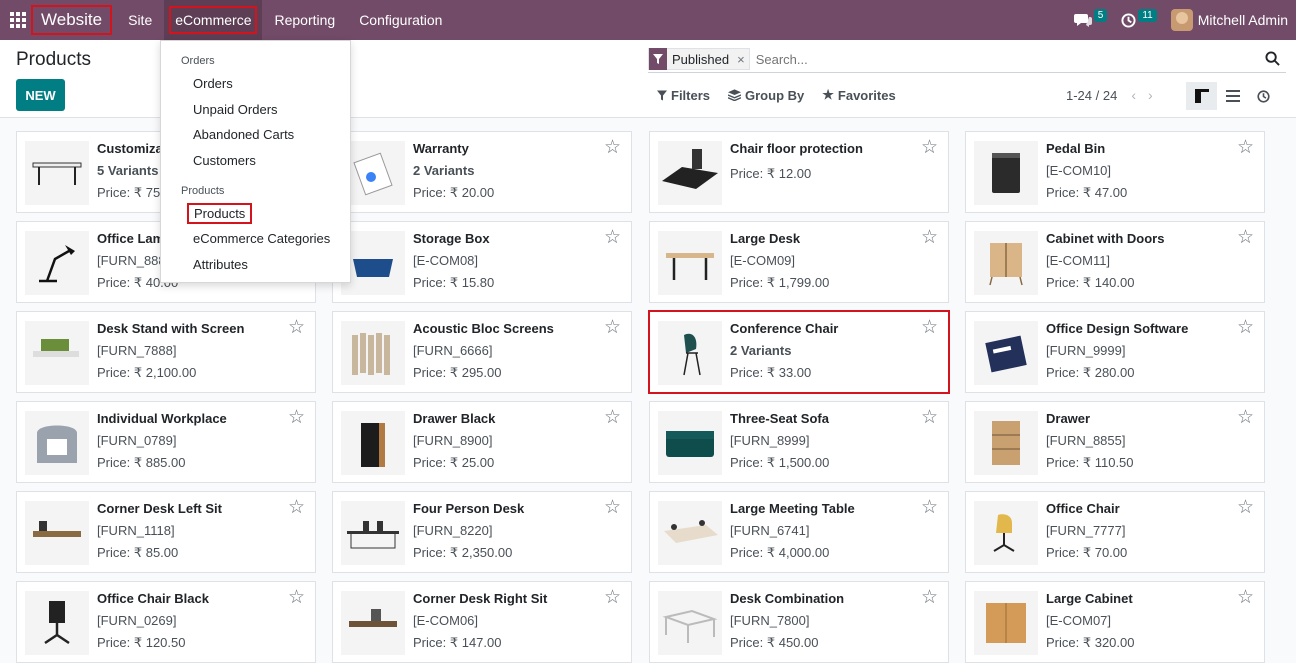  What do you see at coordinates (1091, 95) in the screenshot?
I see `pager-value: 1-24 / 24` at bounding box center [1091, 95].